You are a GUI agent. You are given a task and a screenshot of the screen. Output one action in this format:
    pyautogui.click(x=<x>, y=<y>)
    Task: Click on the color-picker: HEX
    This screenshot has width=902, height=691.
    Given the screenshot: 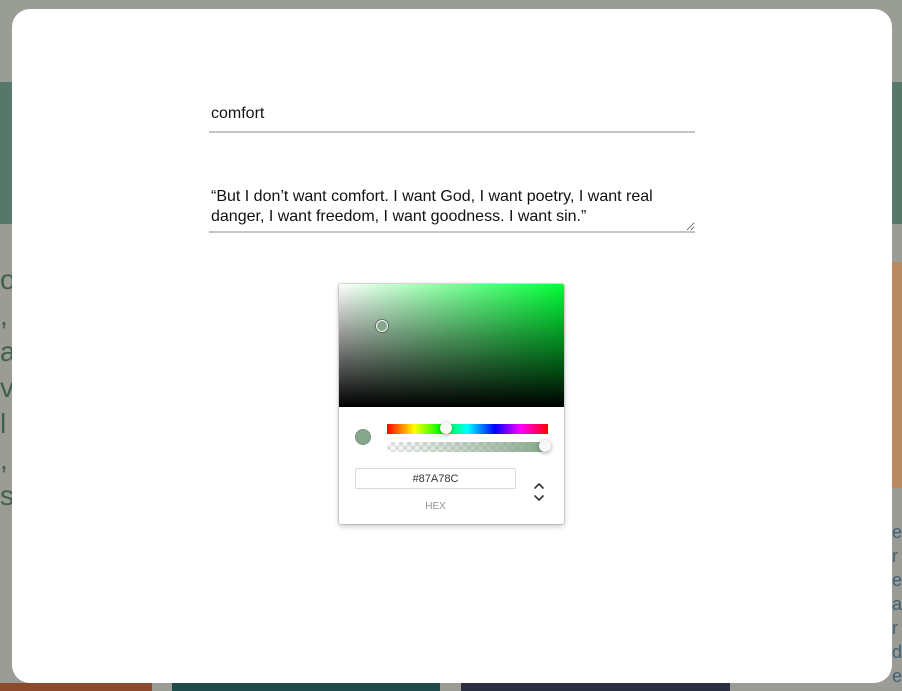 What is the action you would take?
    pyautogui.click(x=451, y=404)
    